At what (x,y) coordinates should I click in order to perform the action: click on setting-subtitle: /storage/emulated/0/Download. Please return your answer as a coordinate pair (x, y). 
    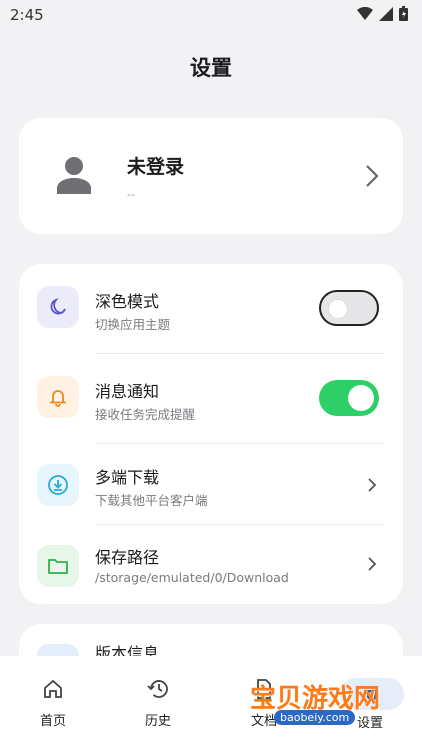
    Looking at the image, I should click on (192, 577).